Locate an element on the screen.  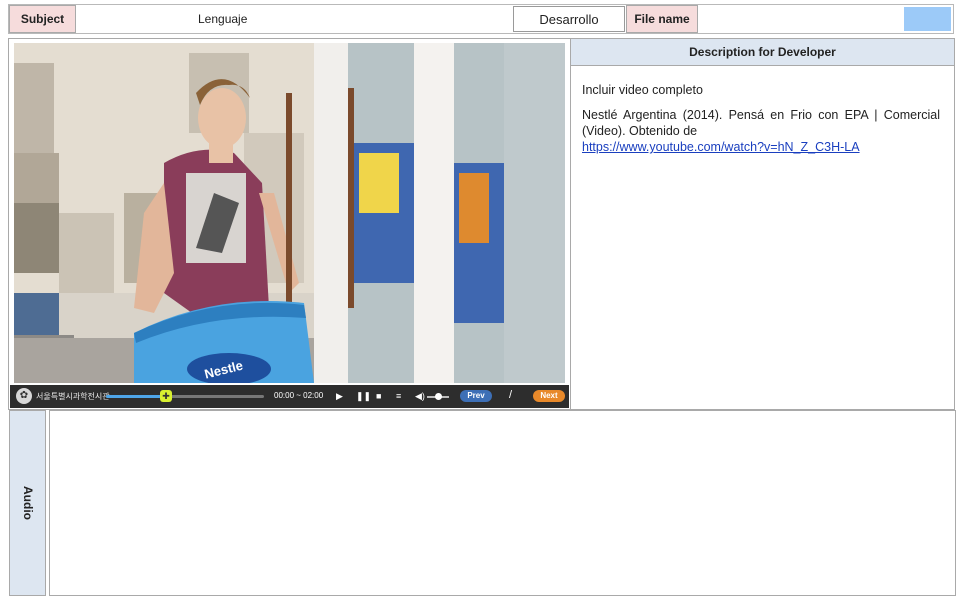
volume-slider is located at coordinates (438, 396).